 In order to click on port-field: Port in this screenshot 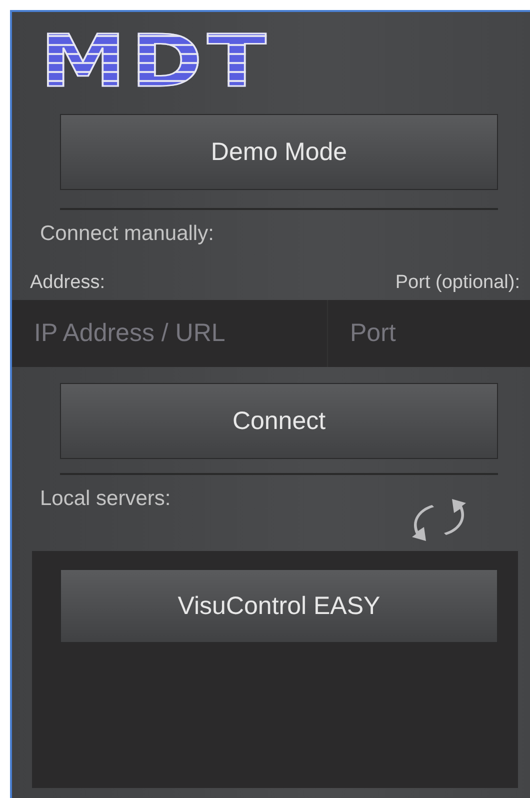, I will do `click(429, 333)`.